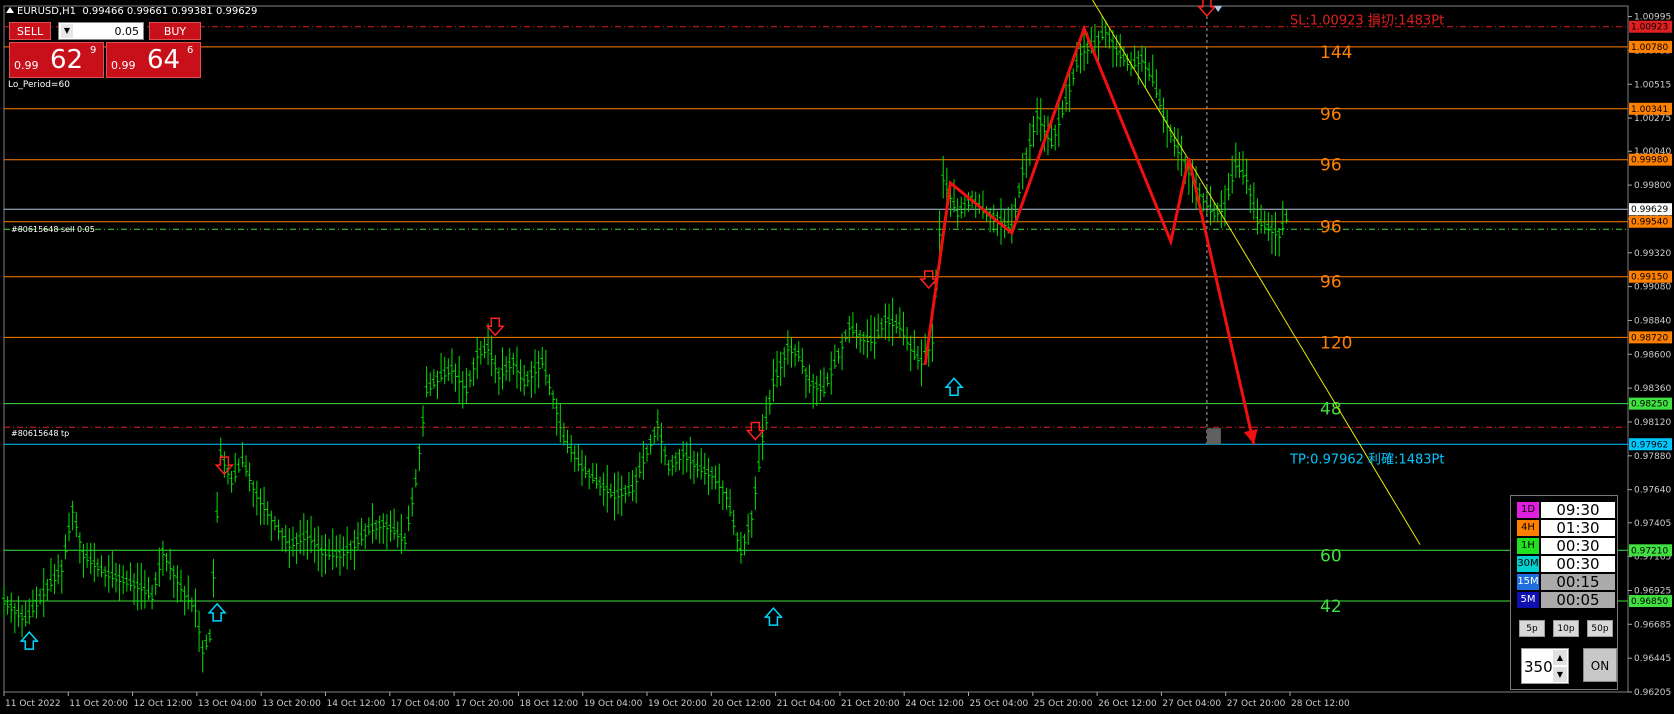 This screenshot has width=1674, height=714. I want to click on price-tick-label: 1.00275, so click(1652, 119).